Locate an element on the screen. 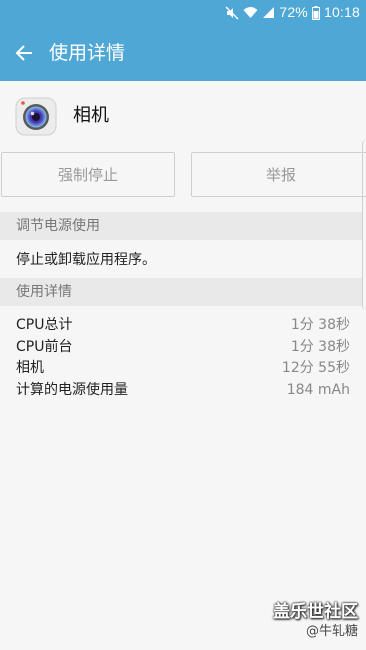 The image size is (366, 650). clock: 10:18 is located at coordinates (341, 12).